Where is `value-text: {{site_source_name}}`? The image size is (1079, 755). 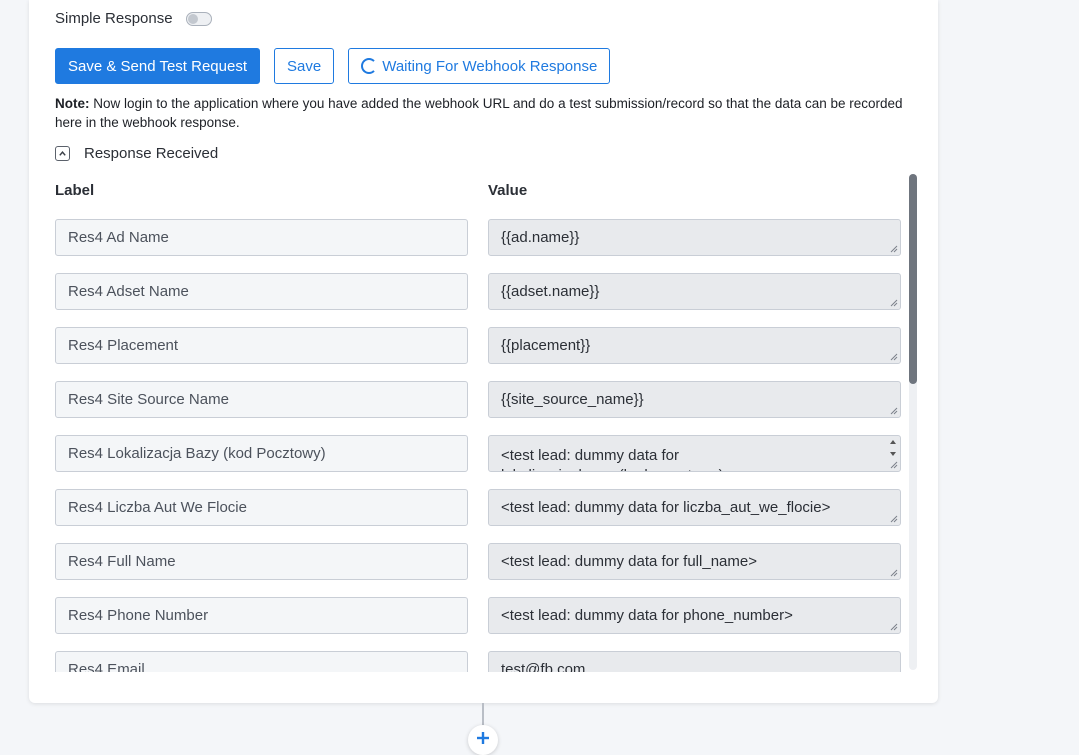 value-text: {{site_source_name}} is located at coordinates (572, 399).